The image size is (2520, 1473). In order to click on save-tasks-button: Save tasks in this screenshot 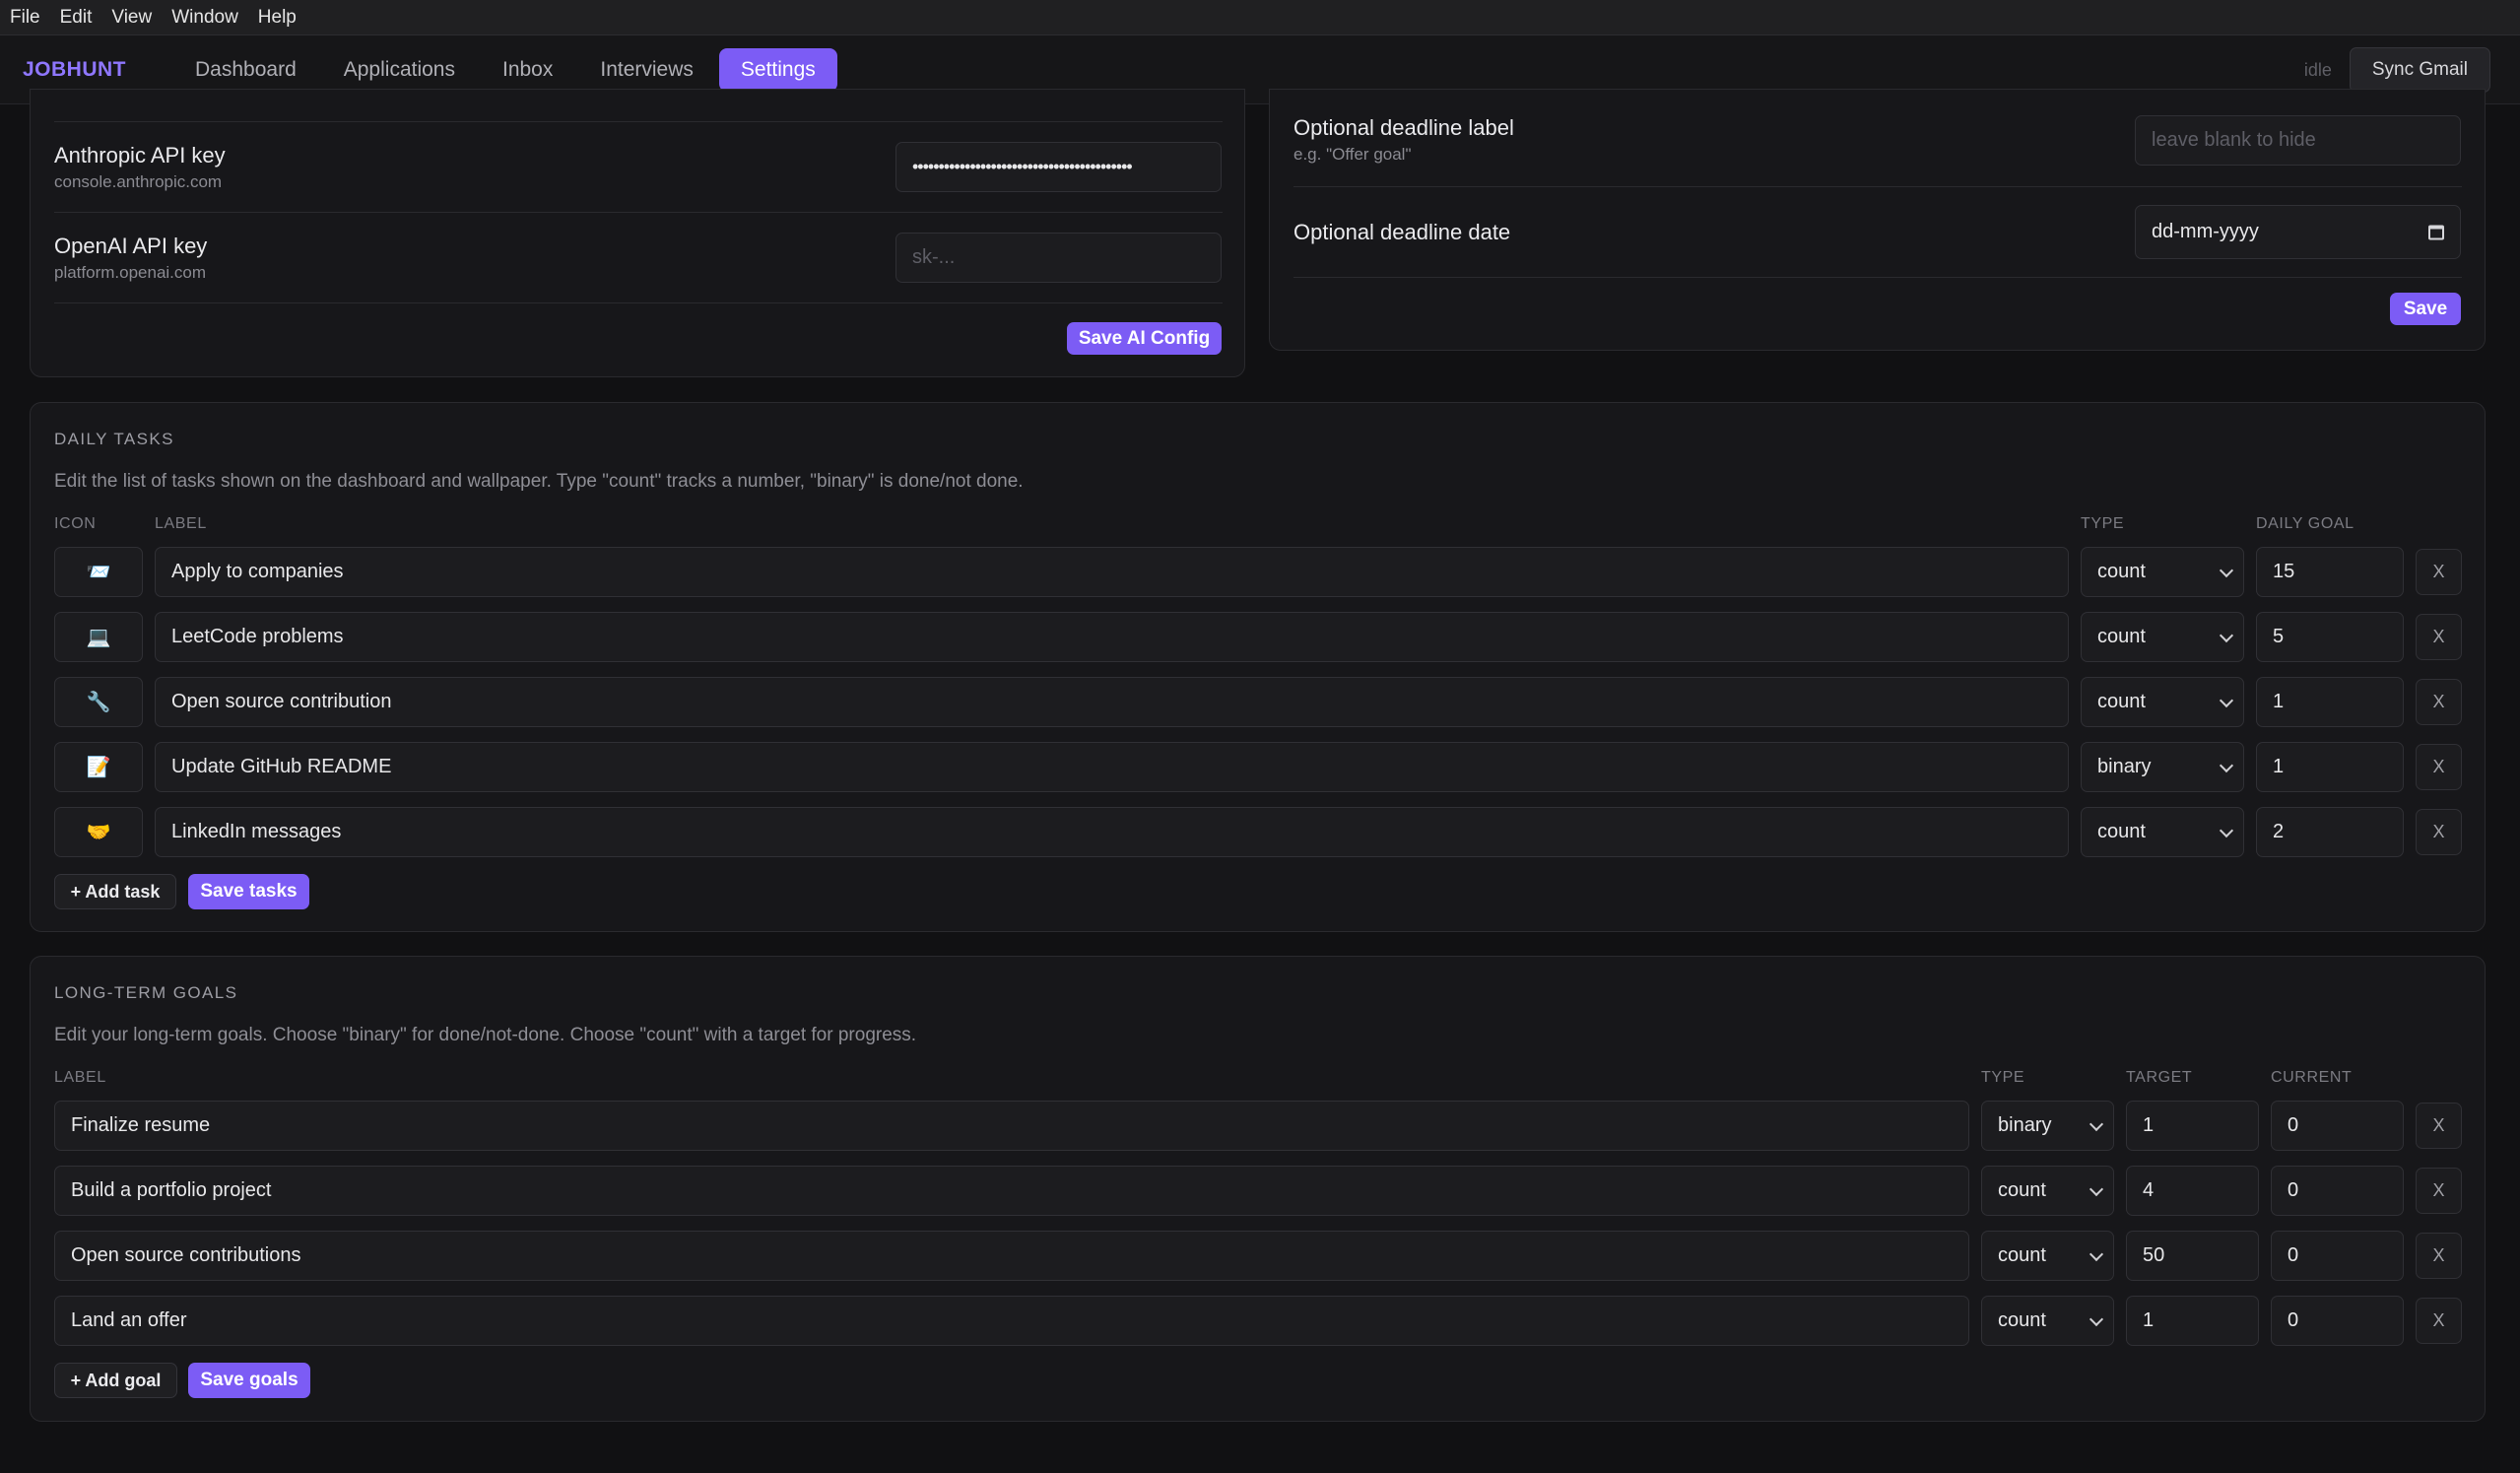, I will do `click(248, 891)`.